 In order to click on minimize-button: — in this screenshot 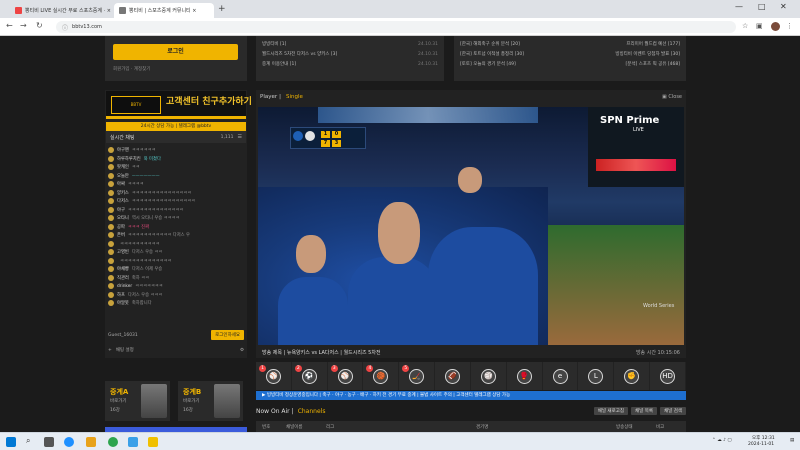, I will do `click(739, 6)`.